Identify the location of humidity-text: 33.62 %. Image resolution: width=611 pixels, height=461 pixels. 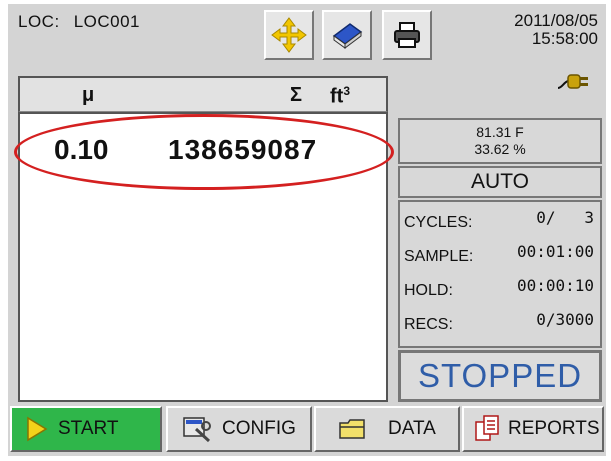
(500, 149).